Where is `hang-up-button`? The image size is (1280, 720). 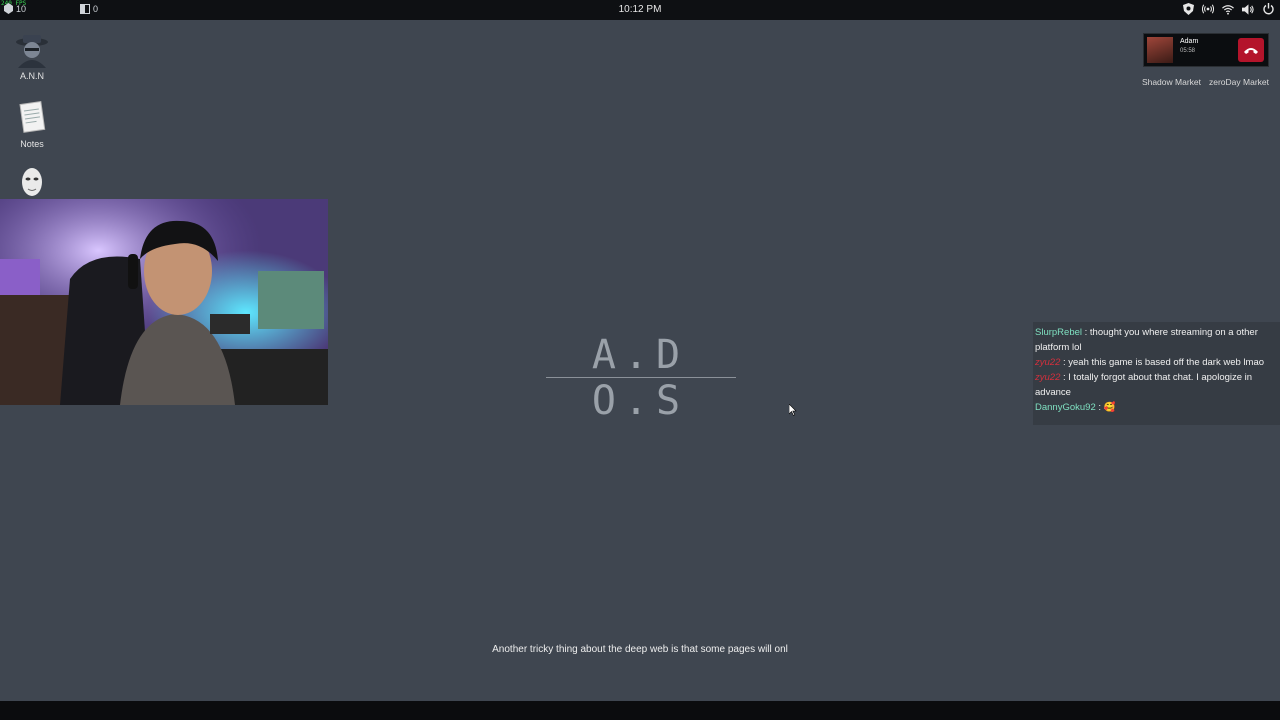
hang-up-button is located at coordinates (1251, 50).